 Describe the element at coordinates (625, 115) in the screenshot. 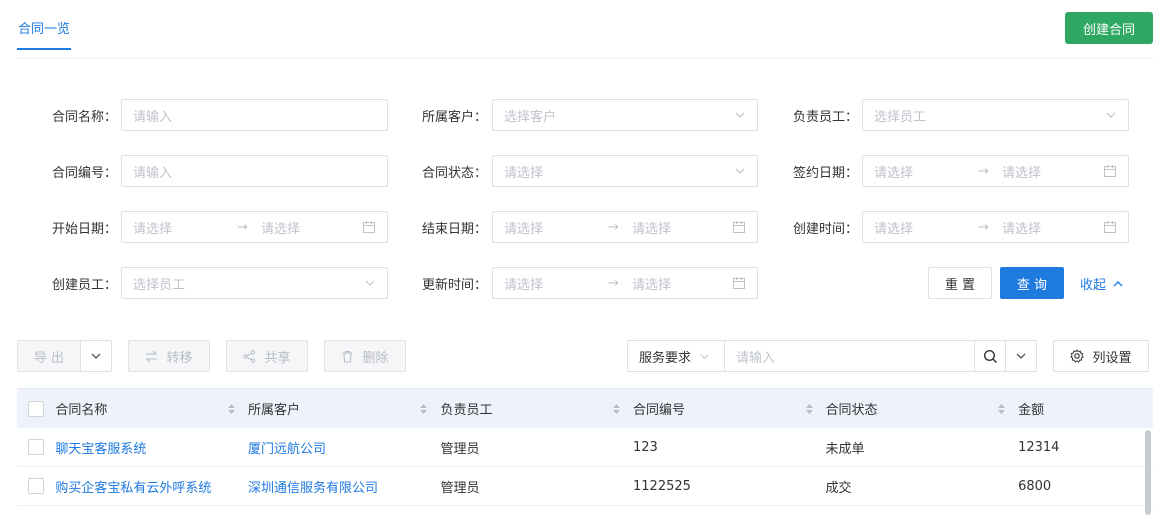

I see `customer-select: 选择客户` at that location.